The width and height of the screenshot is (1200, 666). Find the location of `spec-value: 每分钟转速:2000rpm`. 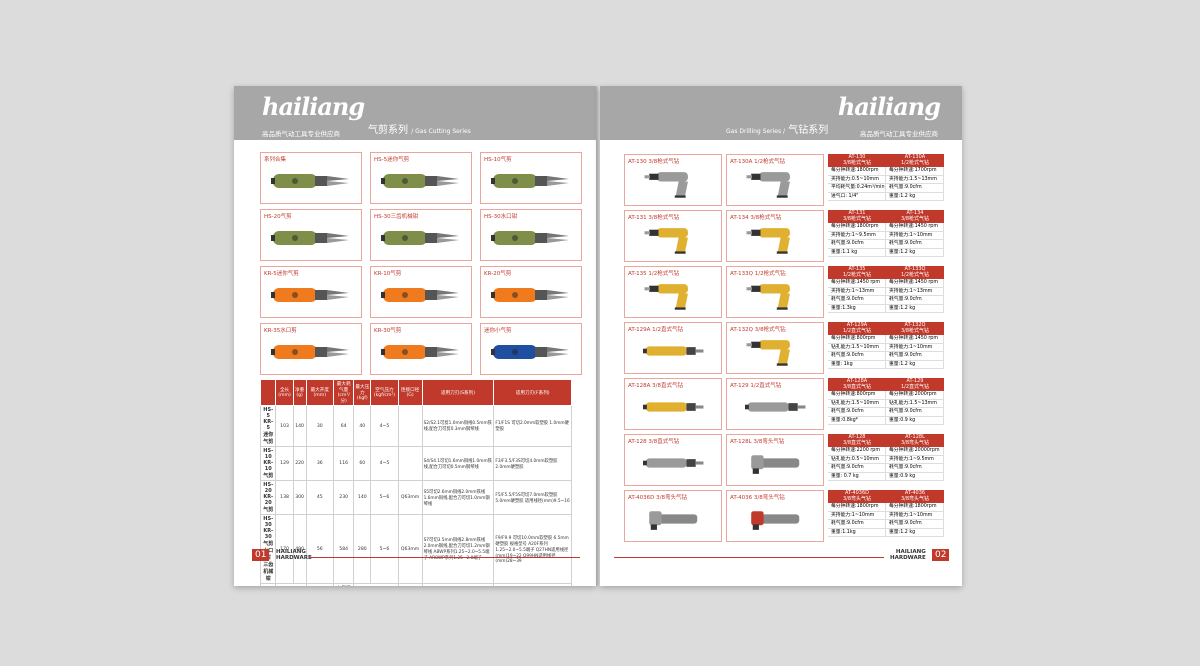

spec-value: 每分钟转速:2000rpm is located at coordinates (915, 395).